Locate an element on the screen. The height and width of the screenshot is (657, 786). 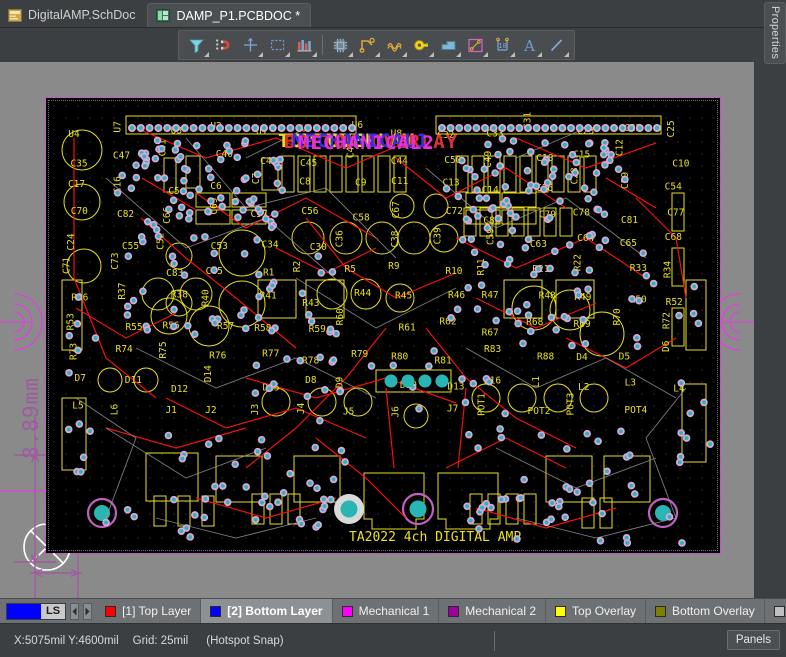
status-coordinates: X:5075mil Y:4600mil is located at coordinates (66, 640).